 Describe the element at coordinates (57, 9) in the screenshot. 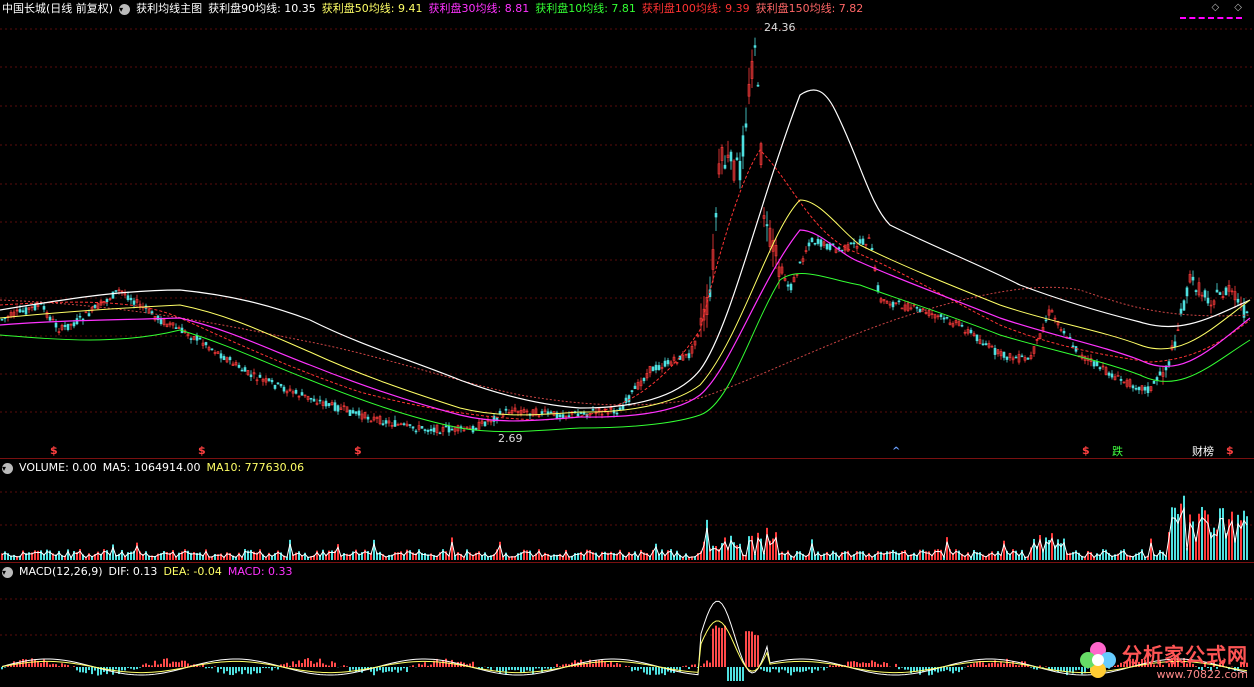

I see `stock-name: 中国长城(日线 前复权)` at that location.